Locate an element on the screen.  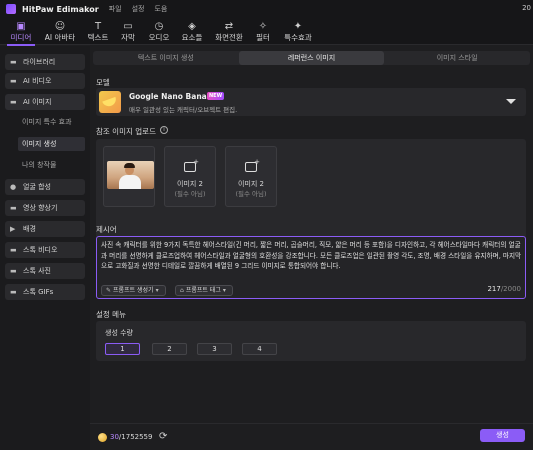
sidebar-sub-my-creations: 나의 창작물 is located at coordinates (39, 165).